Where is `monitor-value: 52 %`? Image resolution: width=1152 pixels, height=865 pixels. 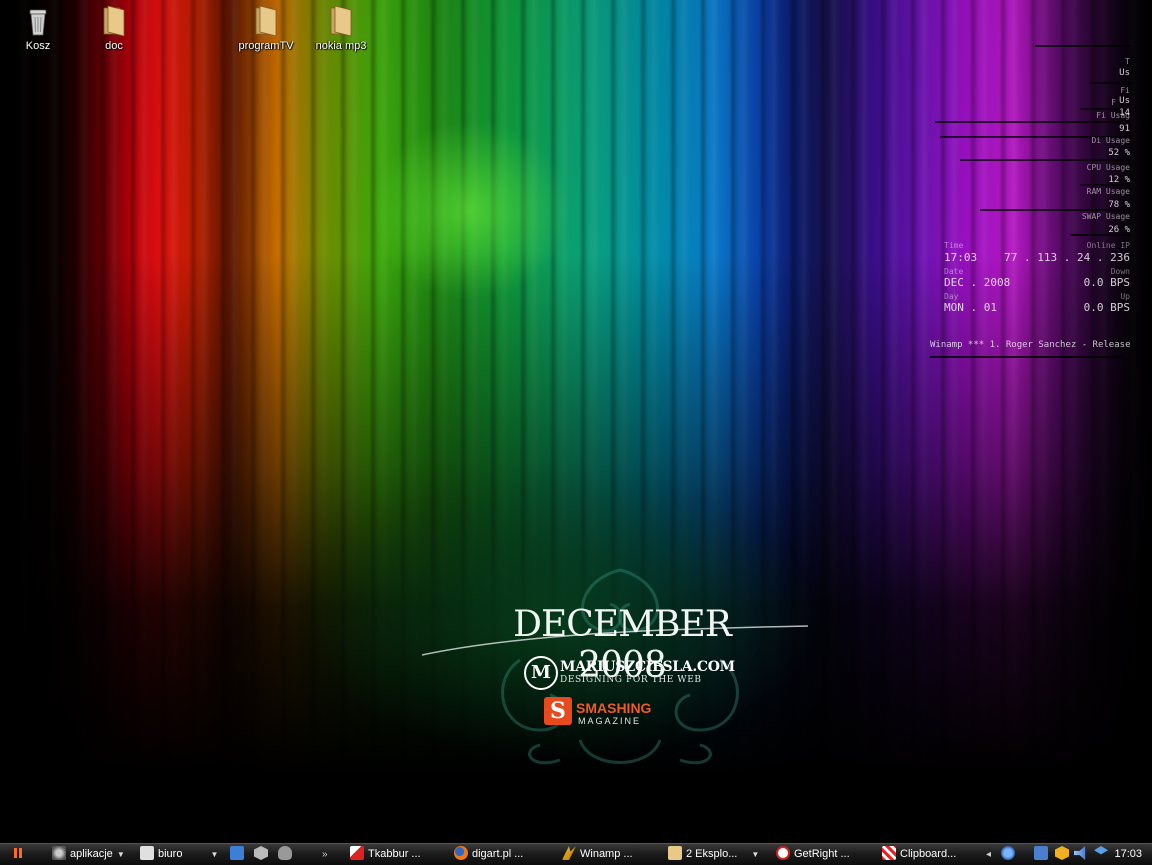 monitor-value: 52 % is located at coordinates (1119, 153).